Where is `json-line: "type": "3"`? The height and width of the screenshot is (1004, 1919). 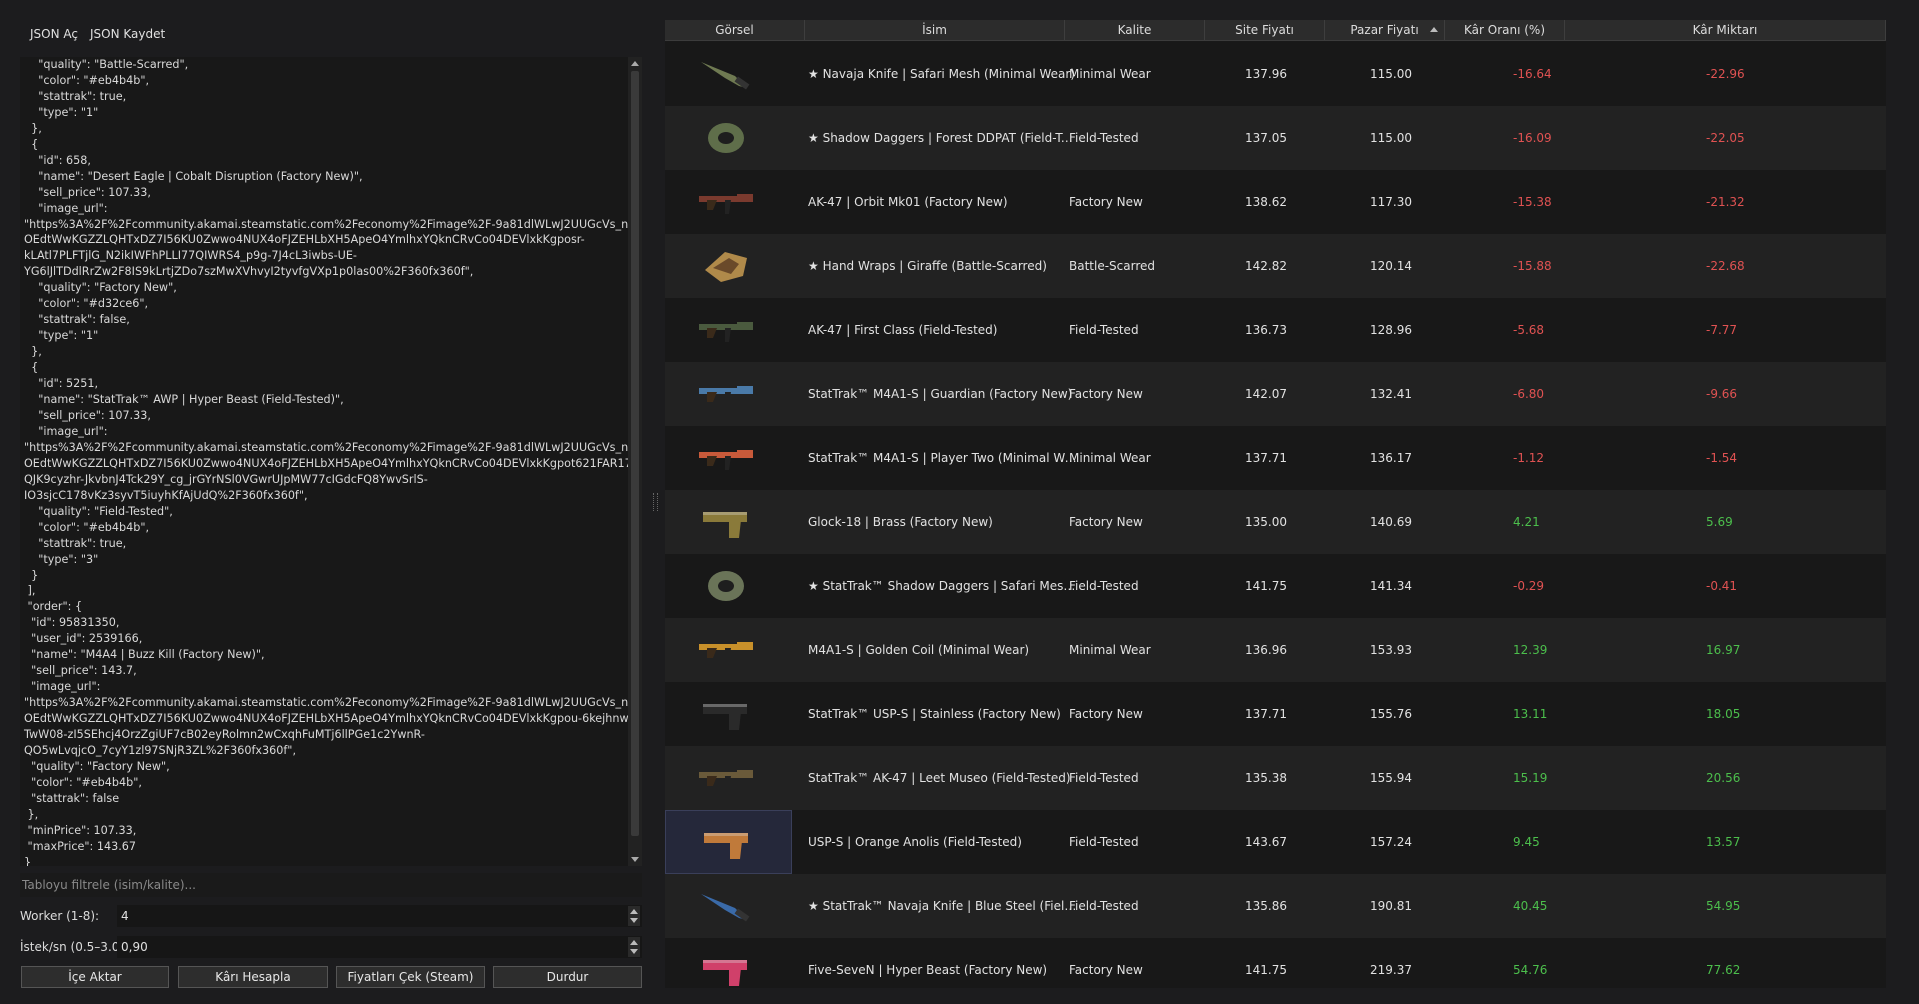
json-line: "type": "3" is located at coordinates (333, 560).